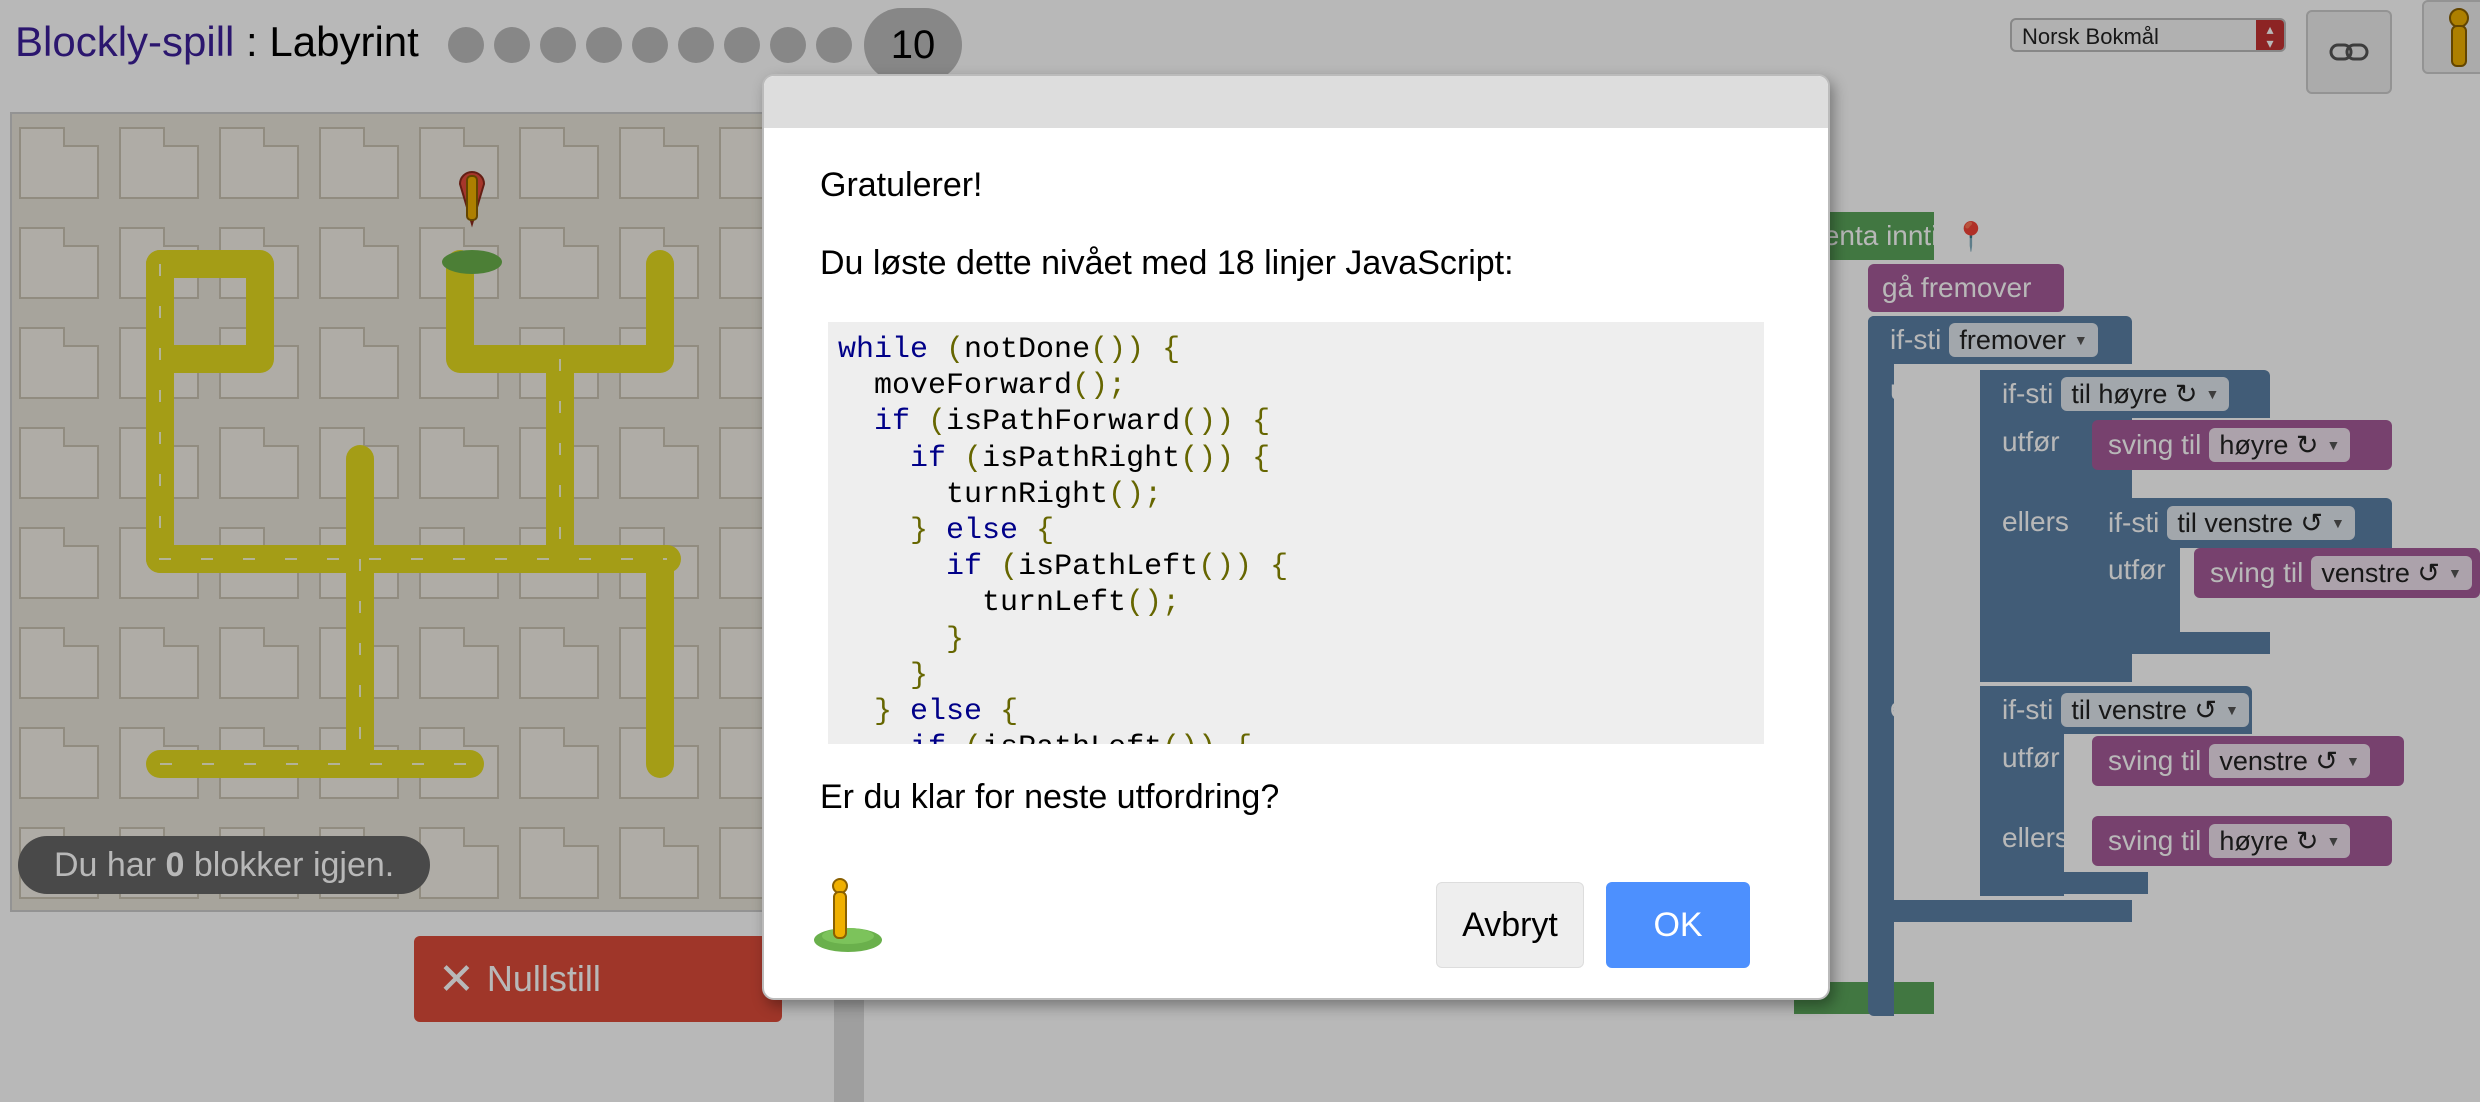 The width and height of the screenshot is (2480, 1102). Describe the element at coordinates (1296, 102) in the screenshot. I see `dialog-titlebar` at that location.